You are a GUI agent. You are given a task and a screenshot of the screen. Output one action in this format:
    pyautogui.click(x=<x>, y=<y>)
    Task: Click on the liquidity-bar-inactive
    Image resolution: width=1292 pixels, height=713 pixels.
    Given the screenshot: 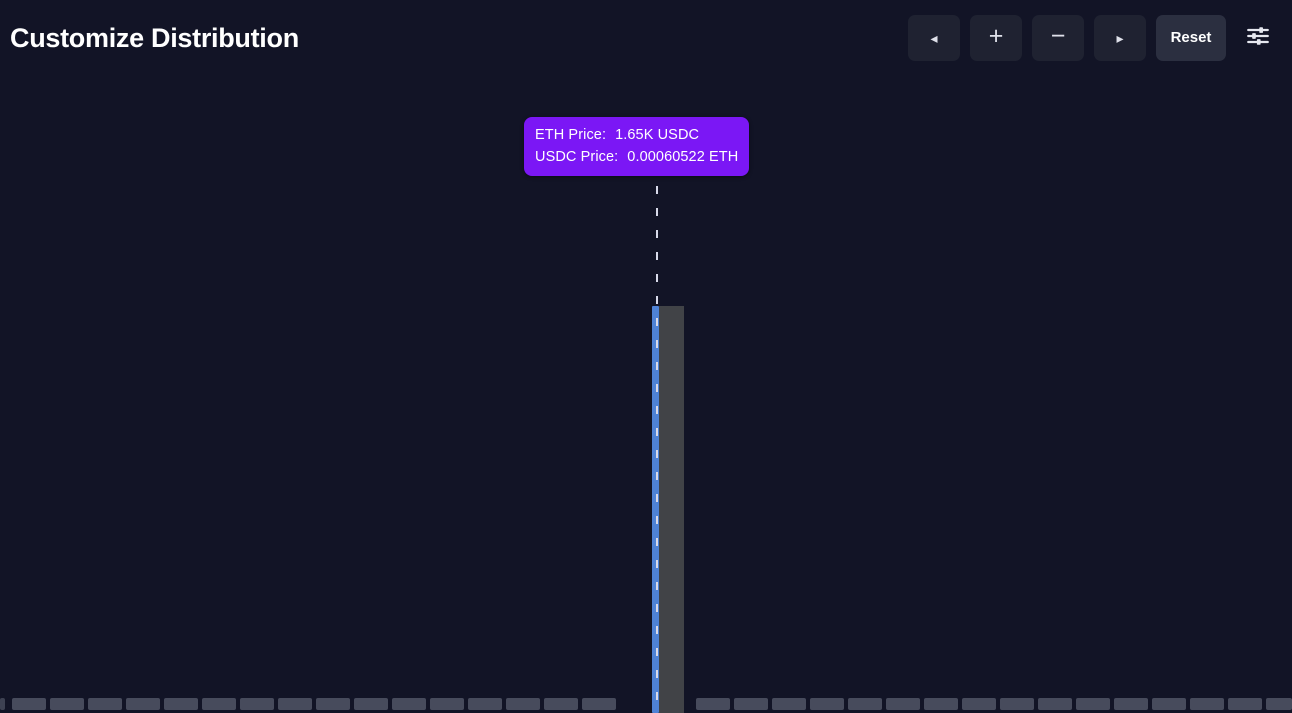 What is the action you would take?
    pyautogui.click(x=671, y=509)
    